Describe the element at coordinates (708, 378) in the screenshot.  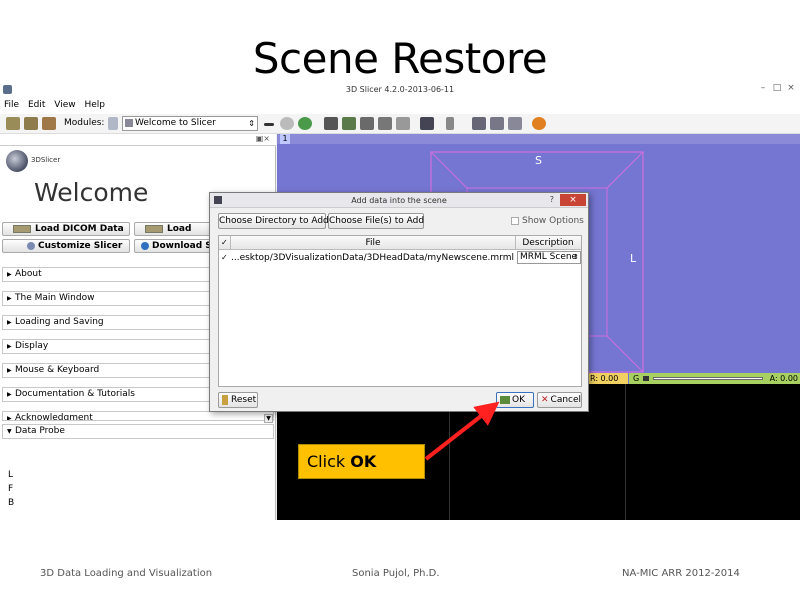
I see `green-slice-slider` at that location.